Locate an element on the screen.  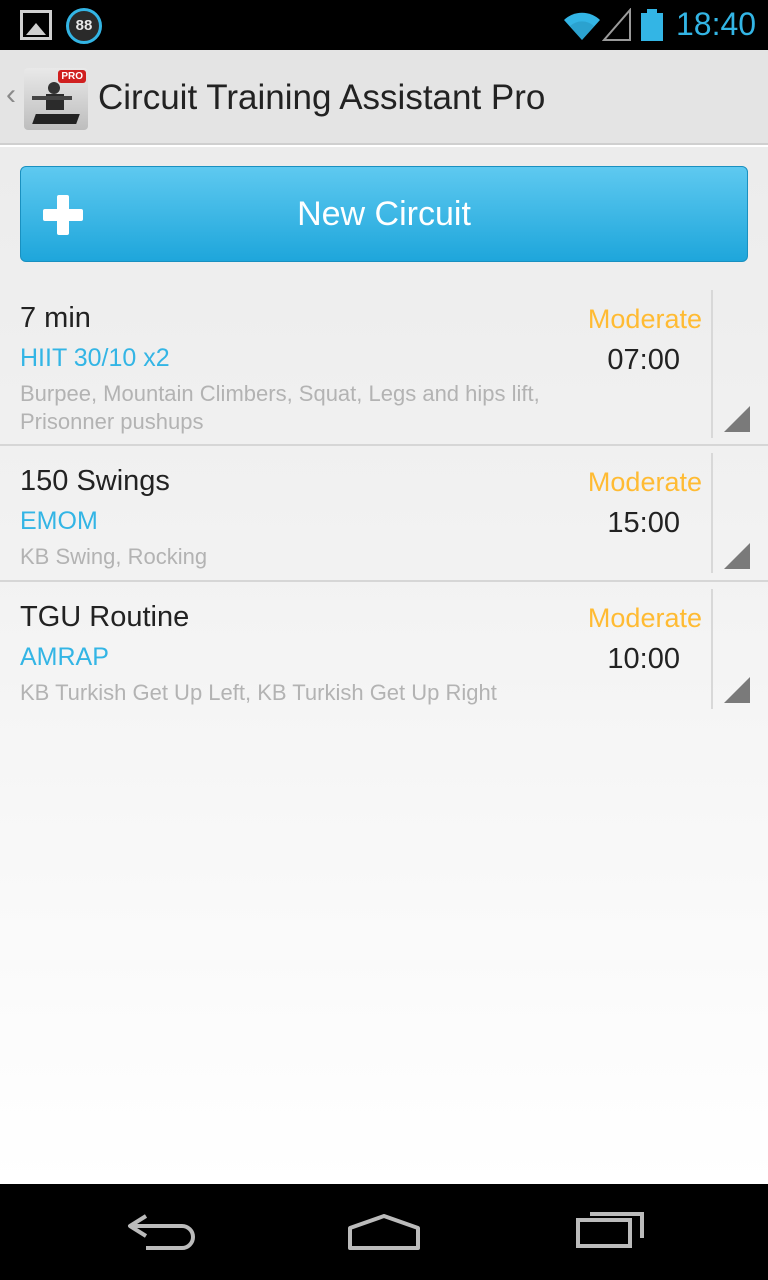
battery-icon is located at coordinates (652, 25).